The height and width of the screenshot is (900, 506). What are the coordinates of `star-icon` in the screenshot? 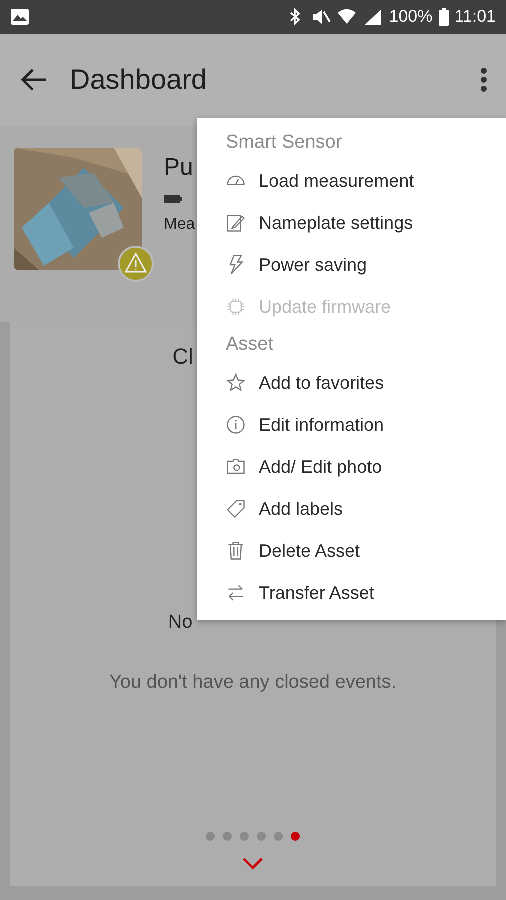 It's located at (236, 383).